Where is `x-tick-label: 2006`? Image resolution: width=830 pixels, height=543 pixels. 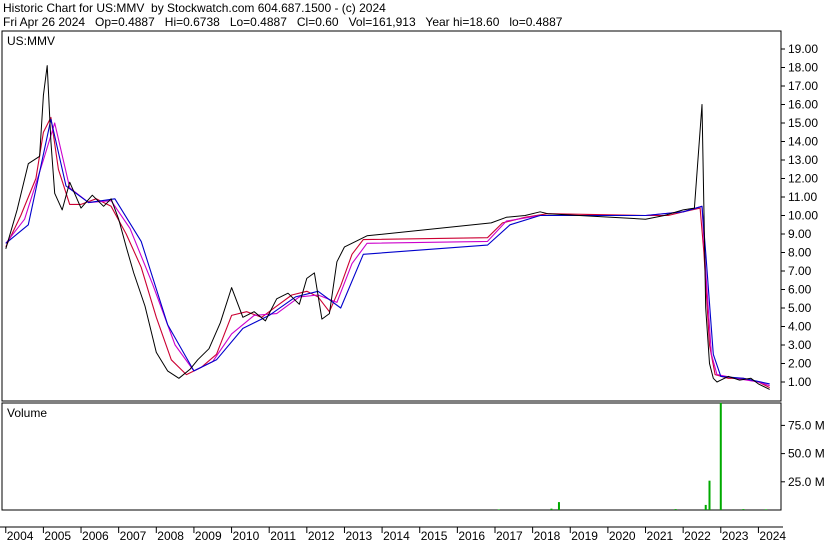 x-tick-label: 2006 is located at coordinates (95, 536).